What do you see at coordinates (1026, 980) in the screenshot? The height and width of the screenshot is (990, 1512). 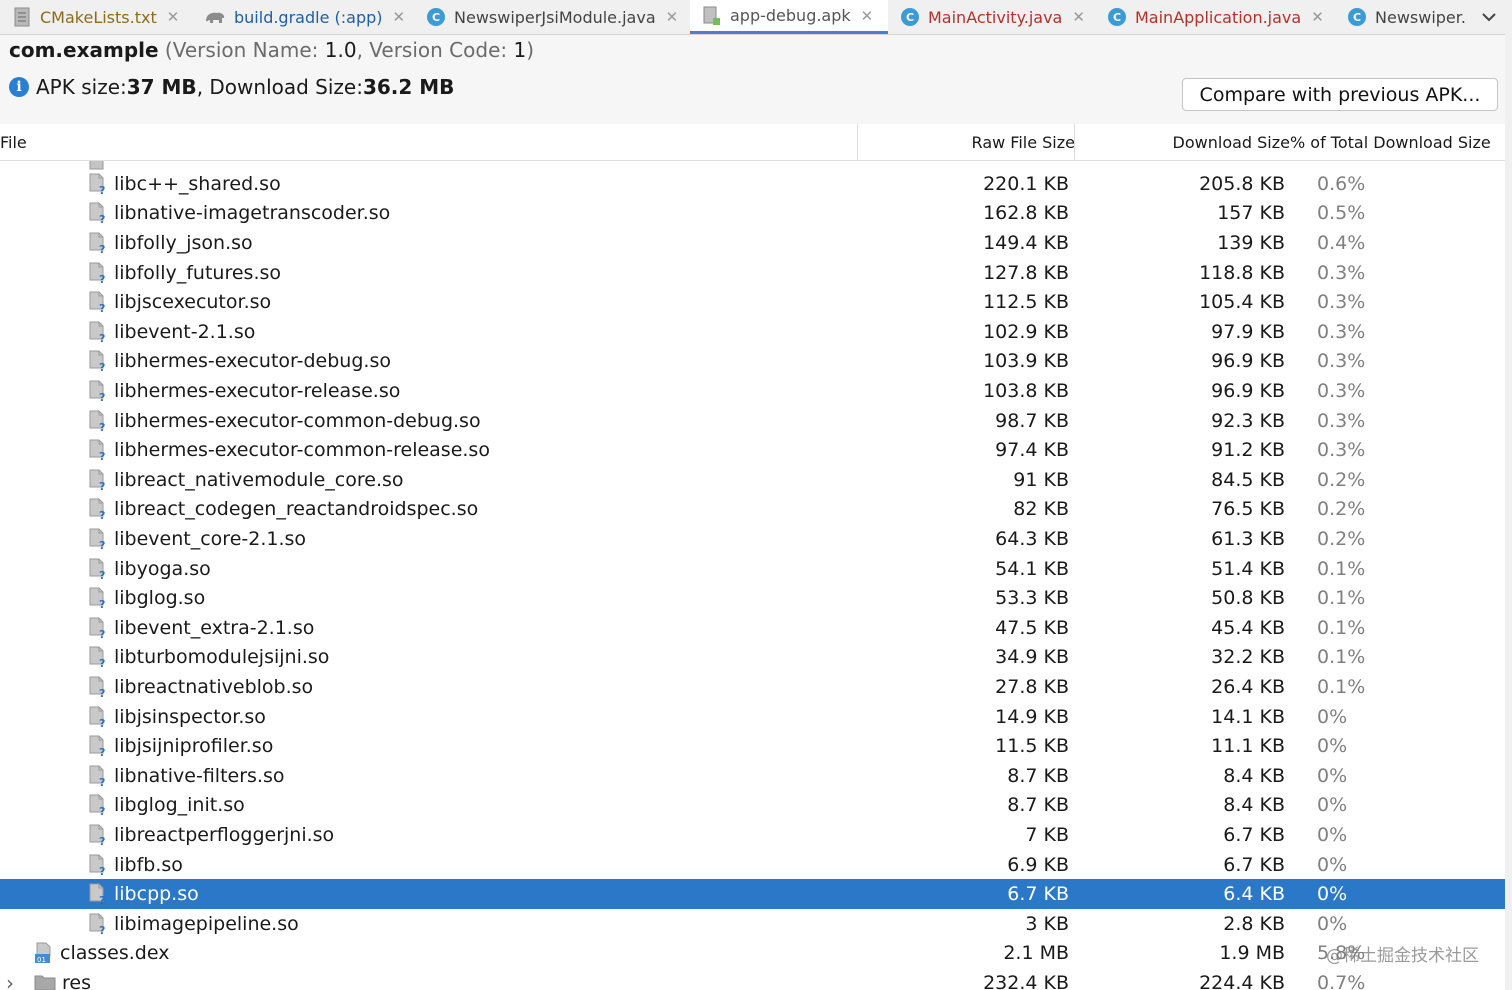 I see `raw-size-cell: 232.4 KB` at bounding box center [1026, 980].